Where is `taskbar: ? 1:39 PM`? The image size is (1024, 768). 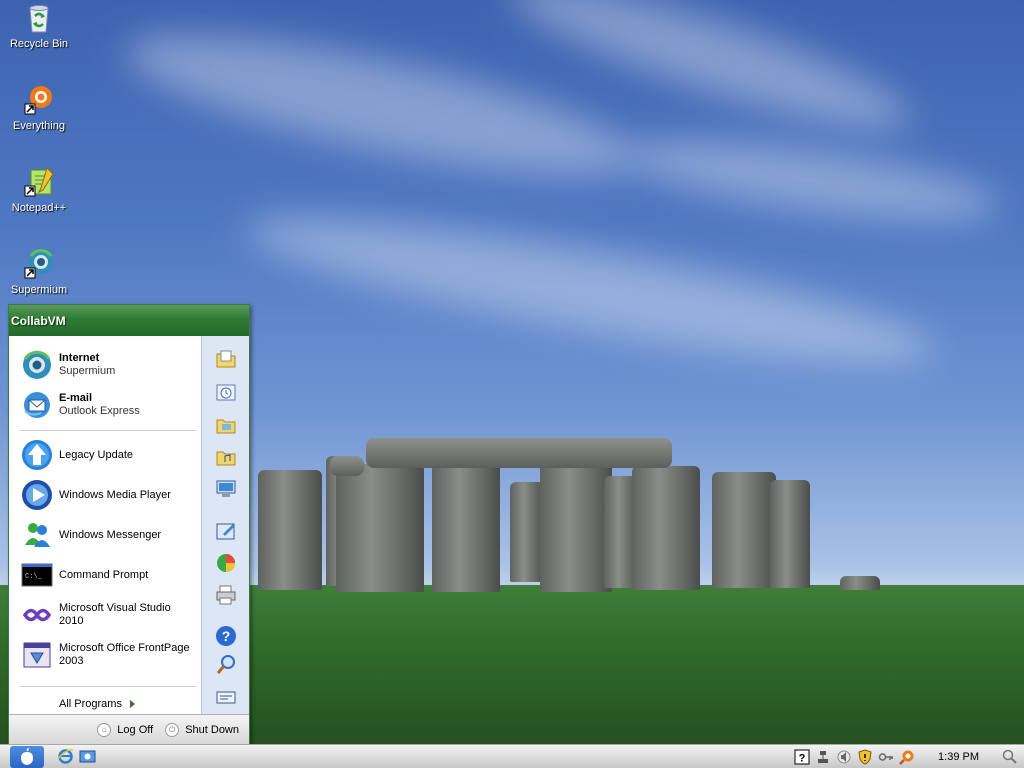 taskbar: ? 1:39 PM is located at coordinates (512, 756).